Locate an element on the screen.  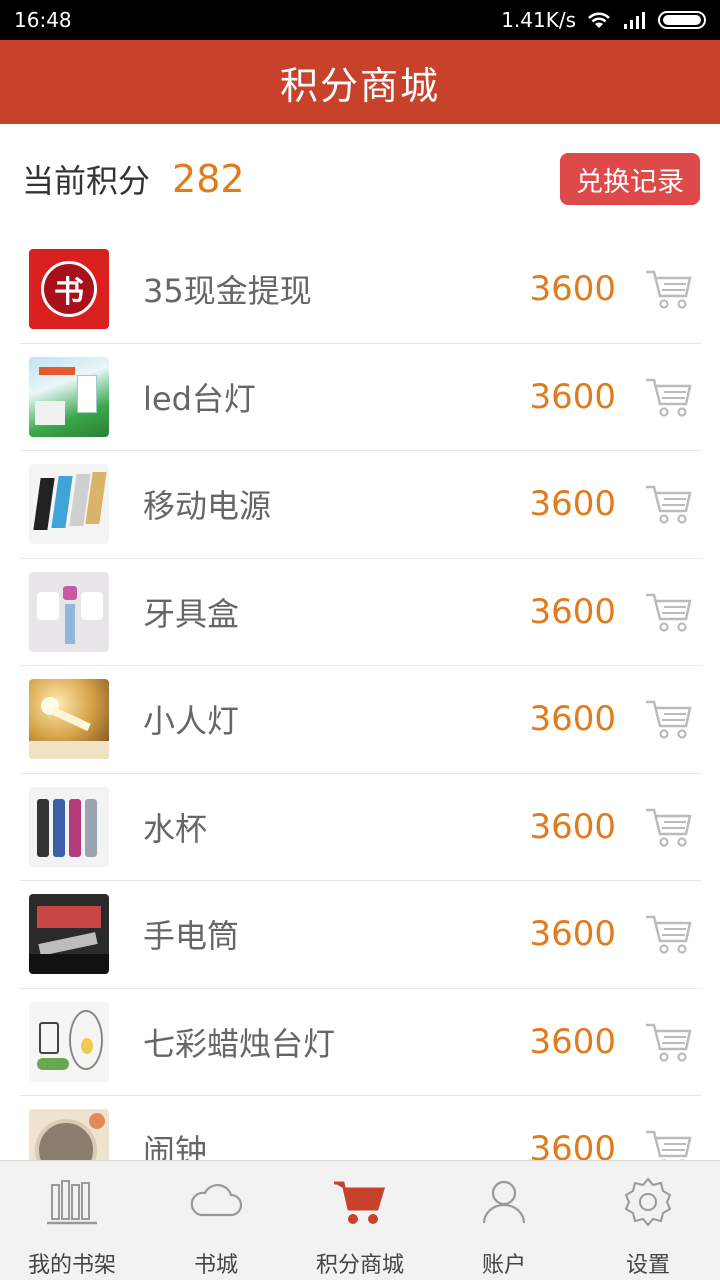
wifi-icon is located at coordinates (599, 20).